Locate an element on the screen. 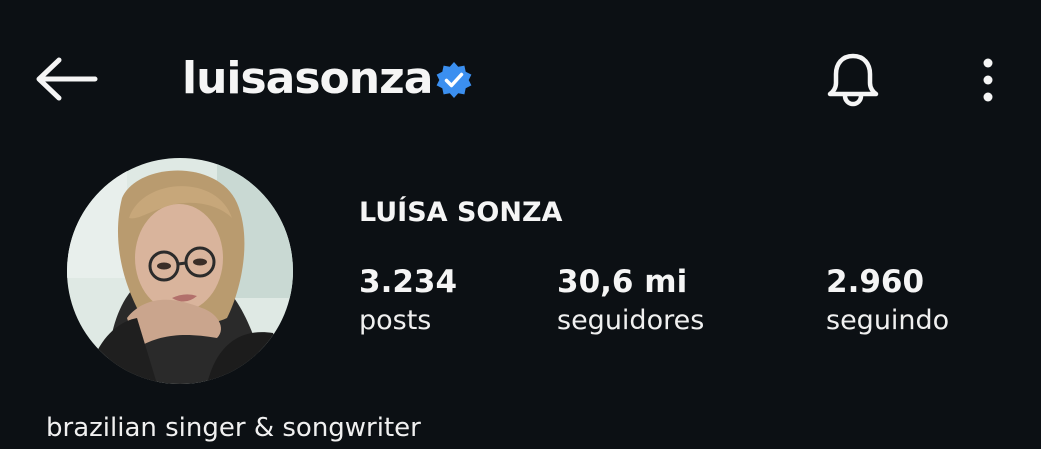 This screenshot has height=449, width=1041. back-button is located at coordinates (66, 79).